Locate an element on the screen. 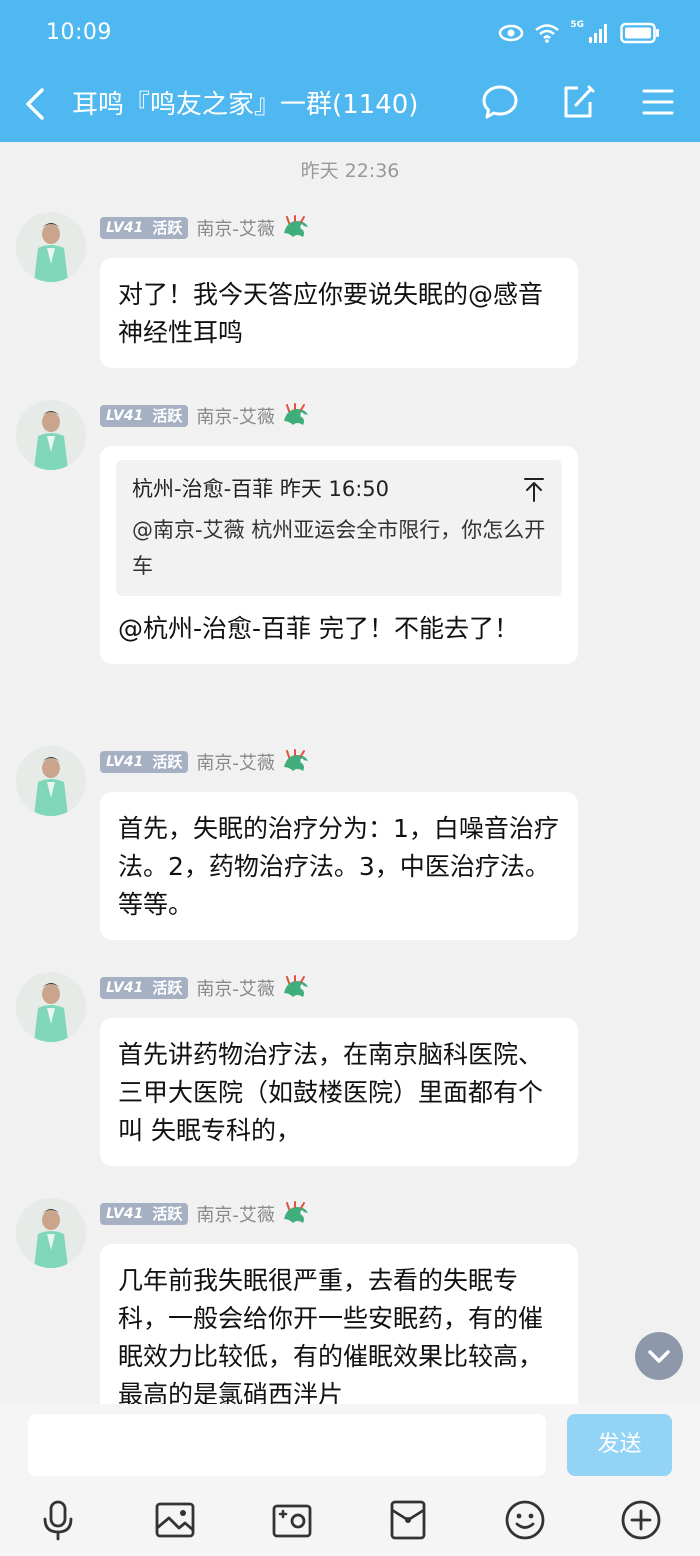 The width and height of the screenshot is (700, 1556). image-icon is located at coordinates (175, 1520).